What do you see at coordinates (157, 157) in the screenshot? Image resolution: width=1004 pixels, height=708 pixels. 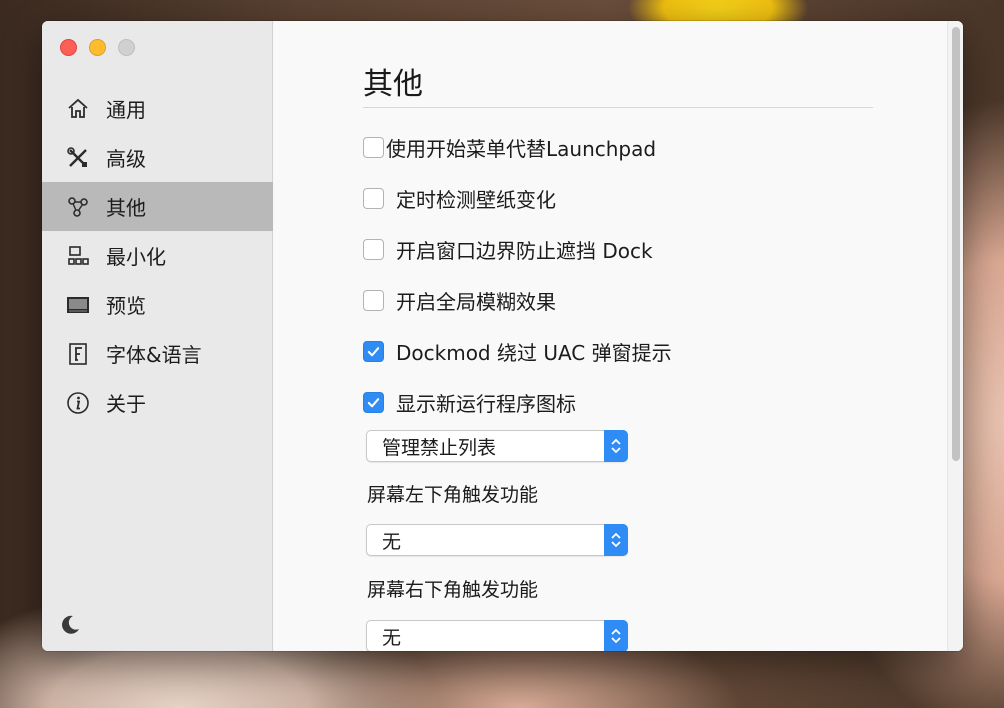 I see `sidebar-item-advanced: 高级` at bounding box center [157, 157].